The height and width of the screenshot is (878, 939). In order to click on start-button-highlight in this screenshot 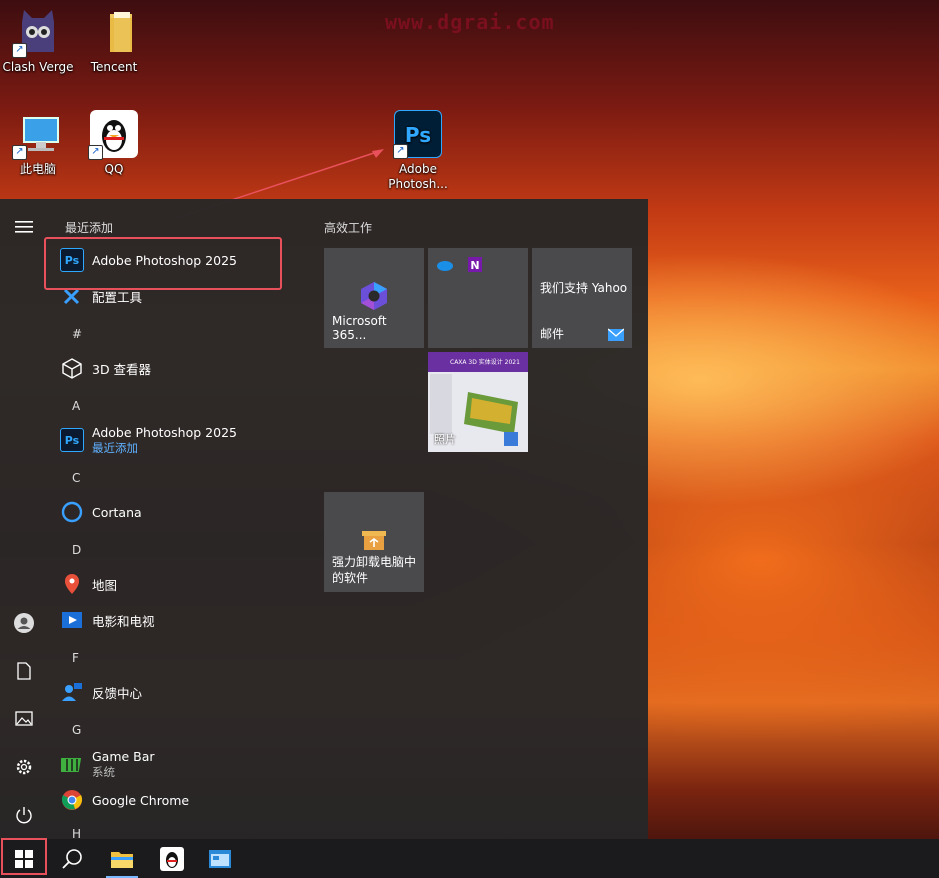, I will do `click(24, 856)`.